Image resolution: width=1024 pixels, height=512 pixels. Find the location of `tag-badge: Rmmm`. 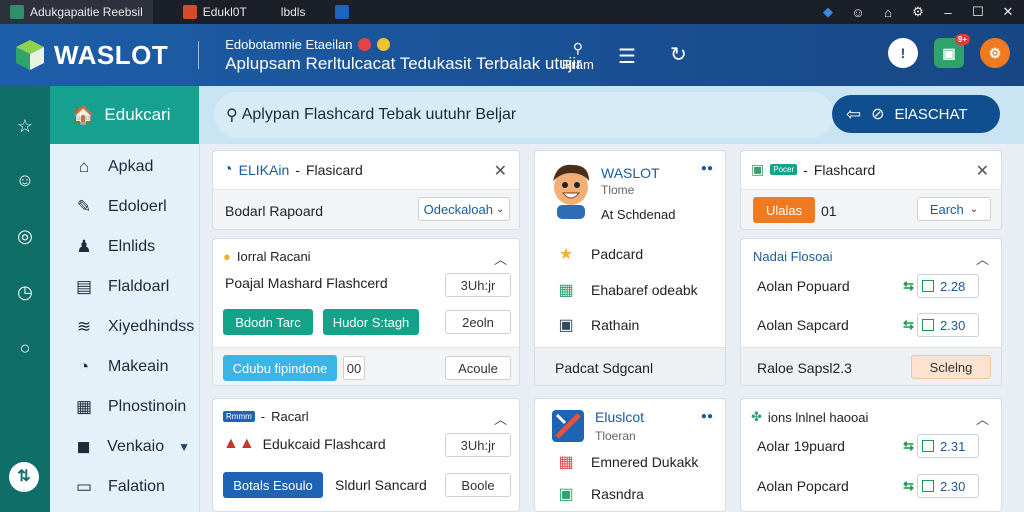

tag-badge: Rmmm is located at coordinates (239, 416).